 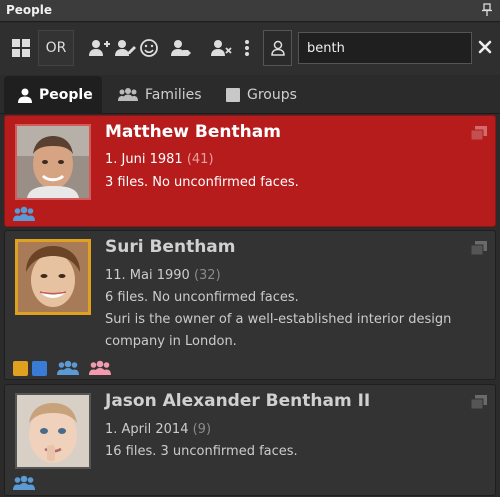 What do you see at coordinates (56, 48) in the screenshot?
I see `or-toggle-button: OR` at bounding box center [56, 48].